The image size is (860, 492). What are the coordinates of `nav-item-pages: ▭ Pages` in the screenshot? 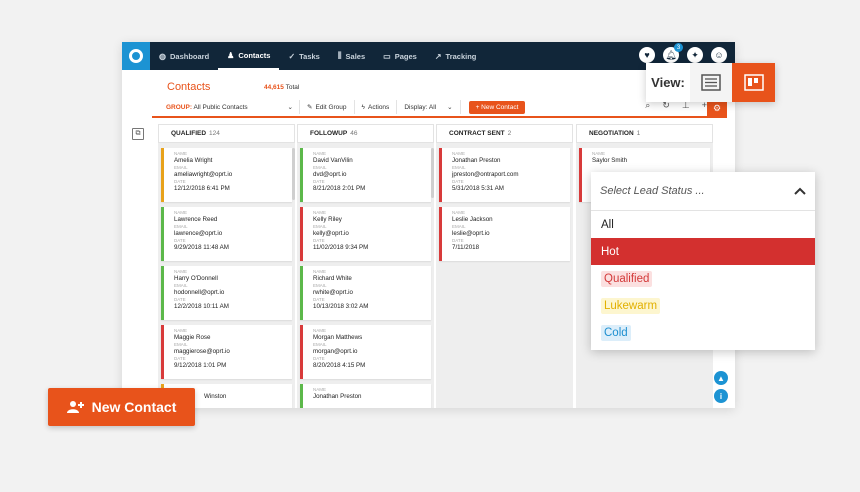 It's located at (400, 56).